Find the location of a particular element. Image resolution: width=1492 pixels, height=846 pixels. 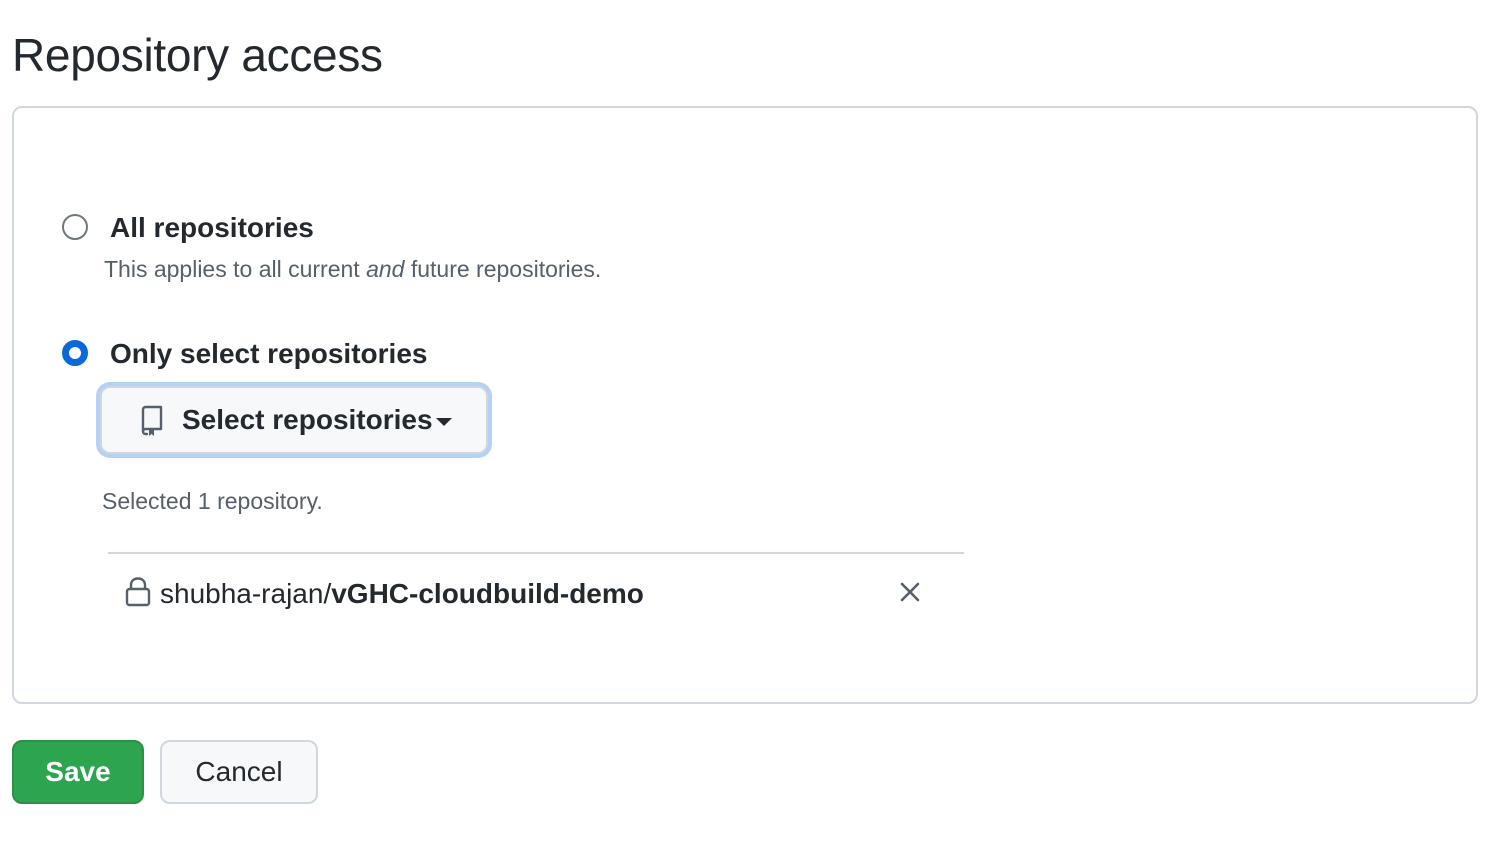

selected-count-text: Selected 1 repository. is located at coordinates (212, 501).